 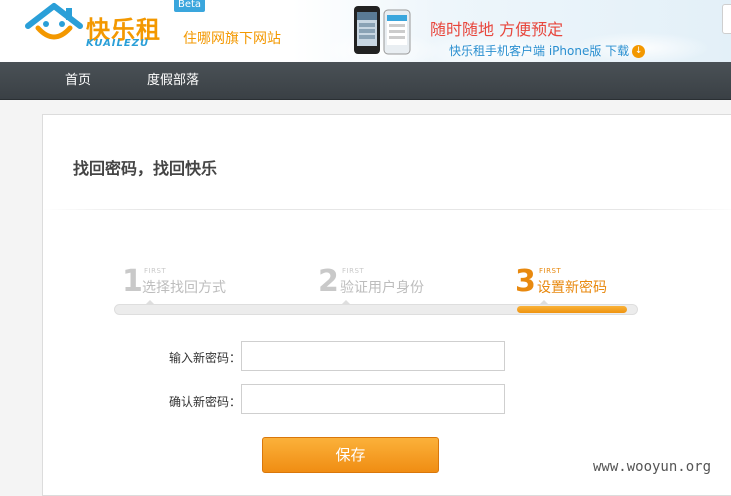 What do you see at coordinates (118, 43) in the screenshot?
I see `logo-text-en: KUAILEZU` at bounding box center [118, 43].